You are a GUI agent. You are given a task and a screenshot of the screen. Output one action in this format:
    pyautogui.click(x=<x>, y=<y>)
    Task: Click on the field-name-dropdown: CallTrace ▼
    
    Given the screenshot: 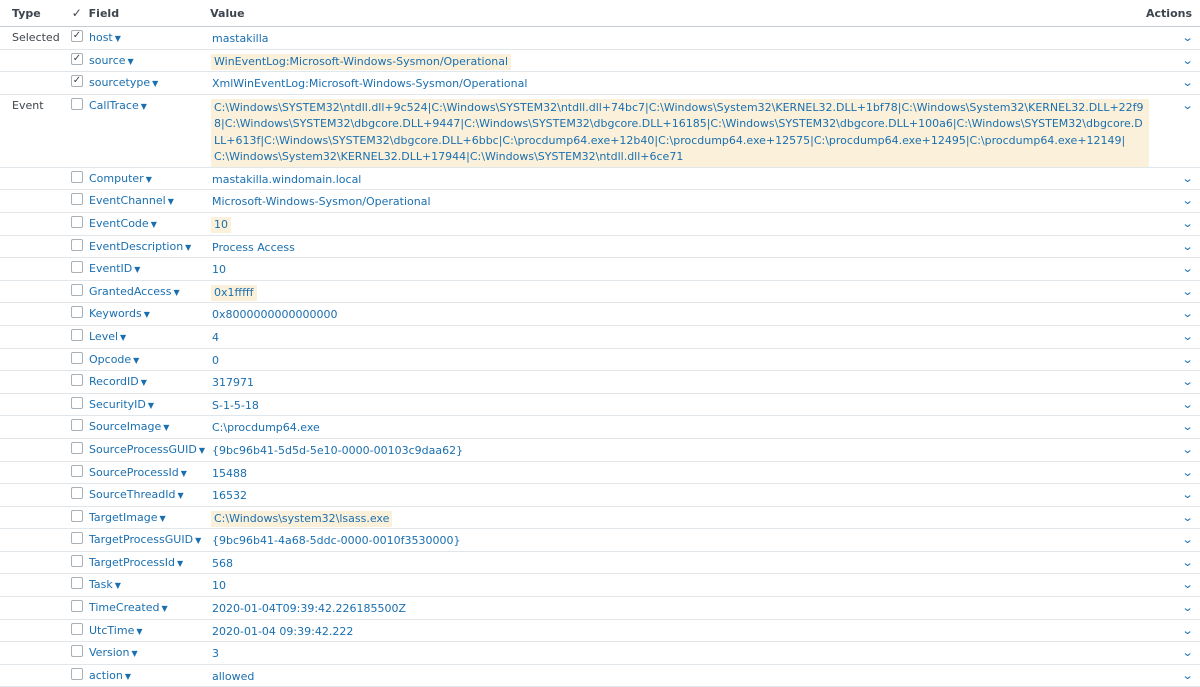 What is the action you would take?
    pyautogui.click(x=118, y=105)
    